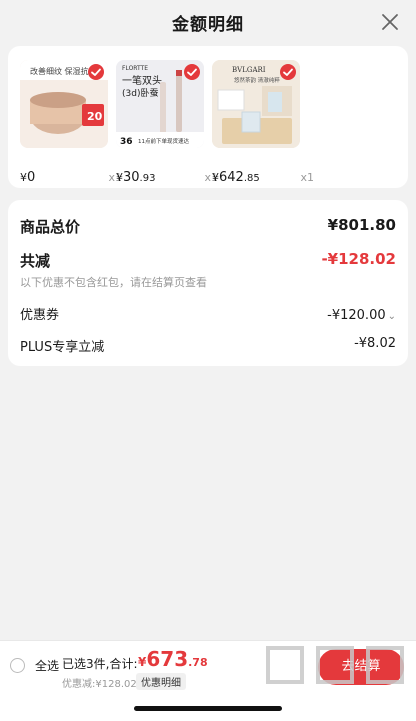 Image resolution: width=416 pixels, height=721 pixels. Describe the element at coordinates (208, 708) in the screenshot. I see `home-indicator` at that location.